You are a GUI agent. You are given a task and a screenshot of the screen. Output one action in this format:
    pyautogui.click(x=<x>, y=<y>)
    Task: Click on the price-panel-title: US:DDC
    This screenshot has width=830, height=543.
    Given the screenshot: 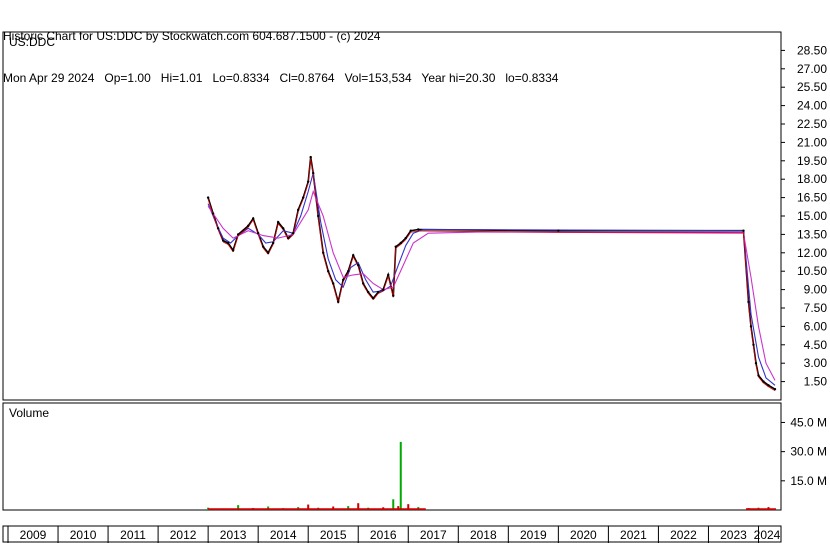 What is the action you would take?
    pyautogui.click(x=32, y=42)
    